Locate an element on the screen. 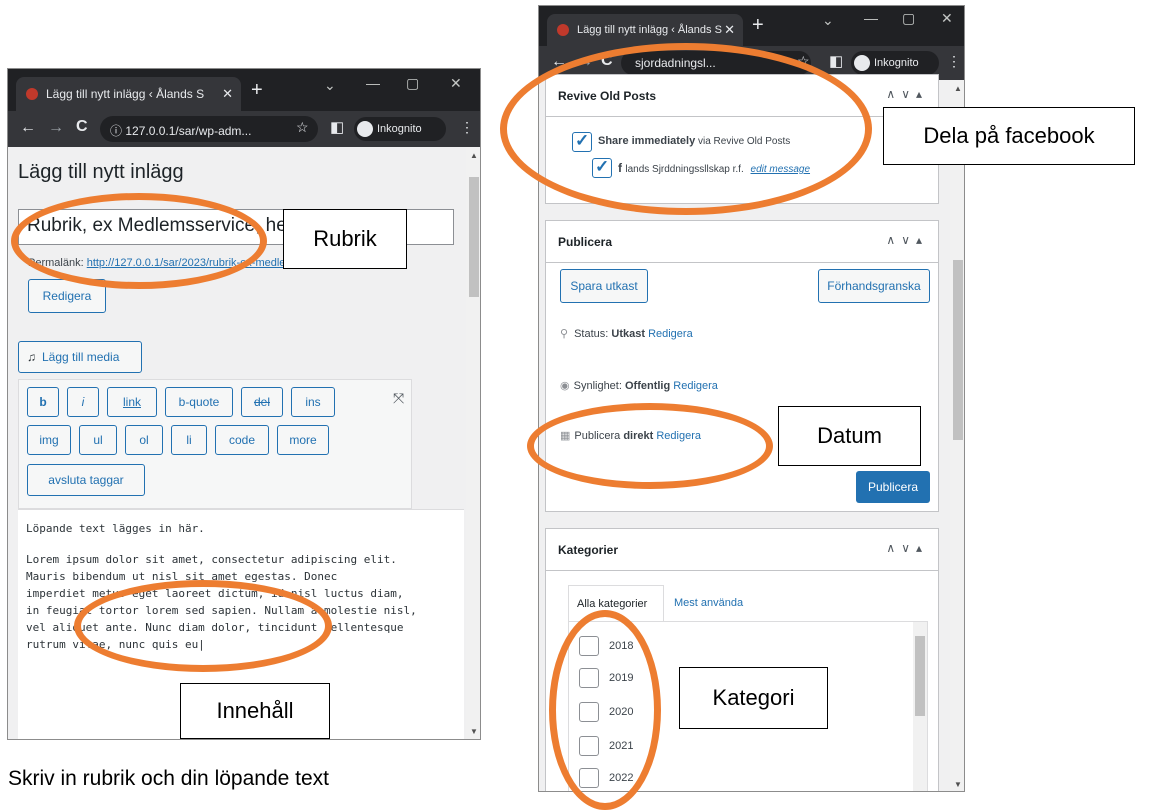 The image size is (1155, 810). quicktag-ul: ul is located at coordinates (98, 440).